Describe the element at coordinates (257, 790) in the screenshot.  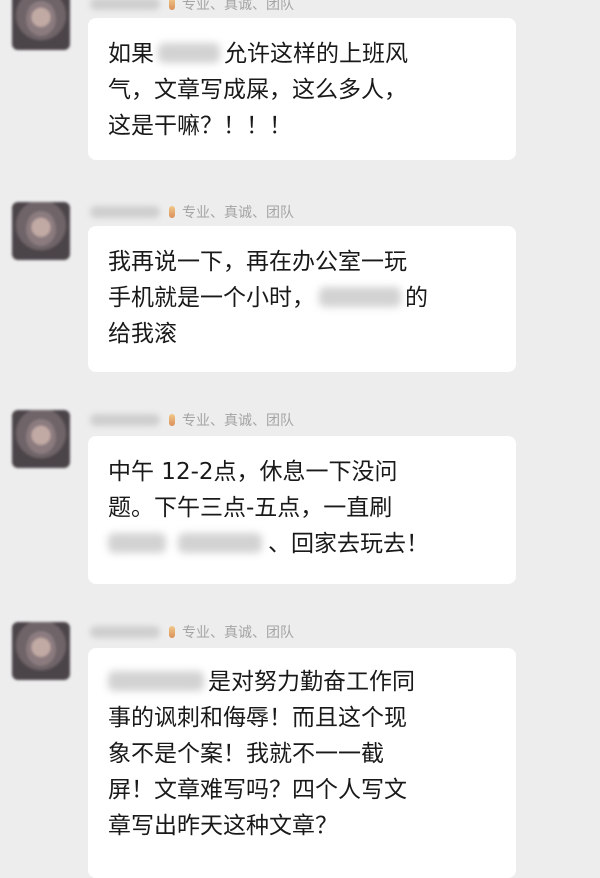
I see `message-line: 屏！文章难写吗？四个人写文` at that location.